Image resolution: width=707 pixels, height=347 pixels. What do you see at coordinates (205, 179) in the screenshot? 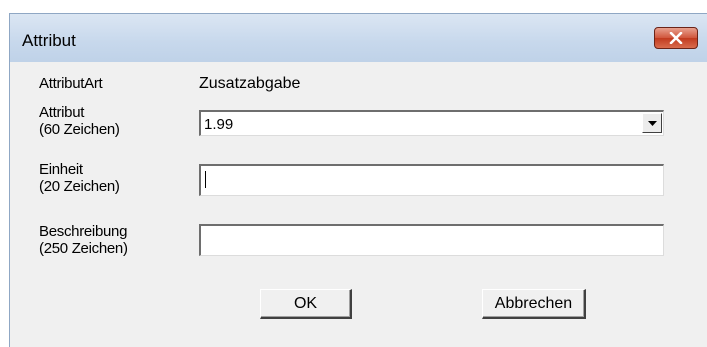
I see `text-caret` at bounding box center [205, 179].